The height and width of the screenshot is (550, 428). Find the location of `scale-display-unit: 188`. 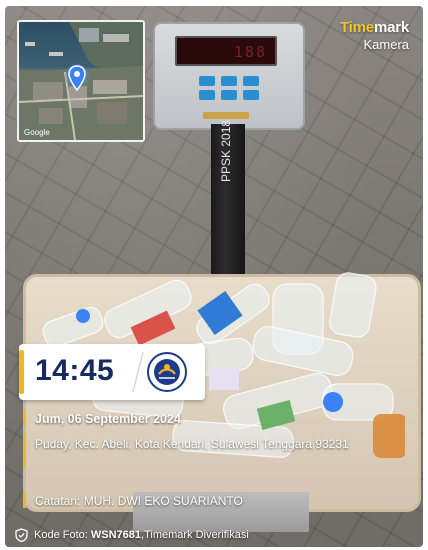

scale-display-unit: 188 is located at coordinates (229, 76).